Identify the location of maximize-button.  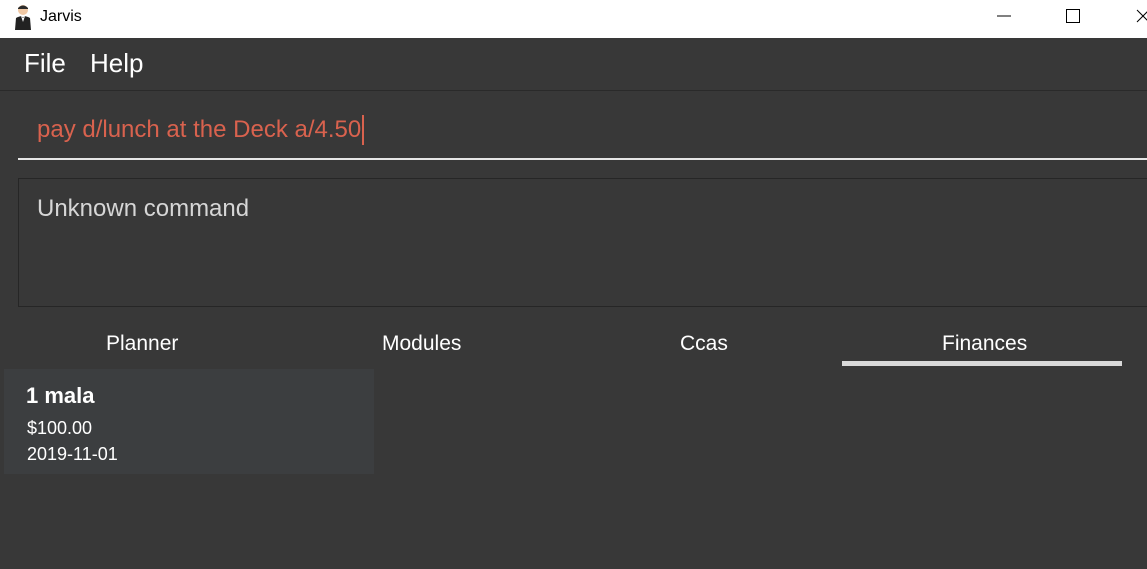
(1073, 16).